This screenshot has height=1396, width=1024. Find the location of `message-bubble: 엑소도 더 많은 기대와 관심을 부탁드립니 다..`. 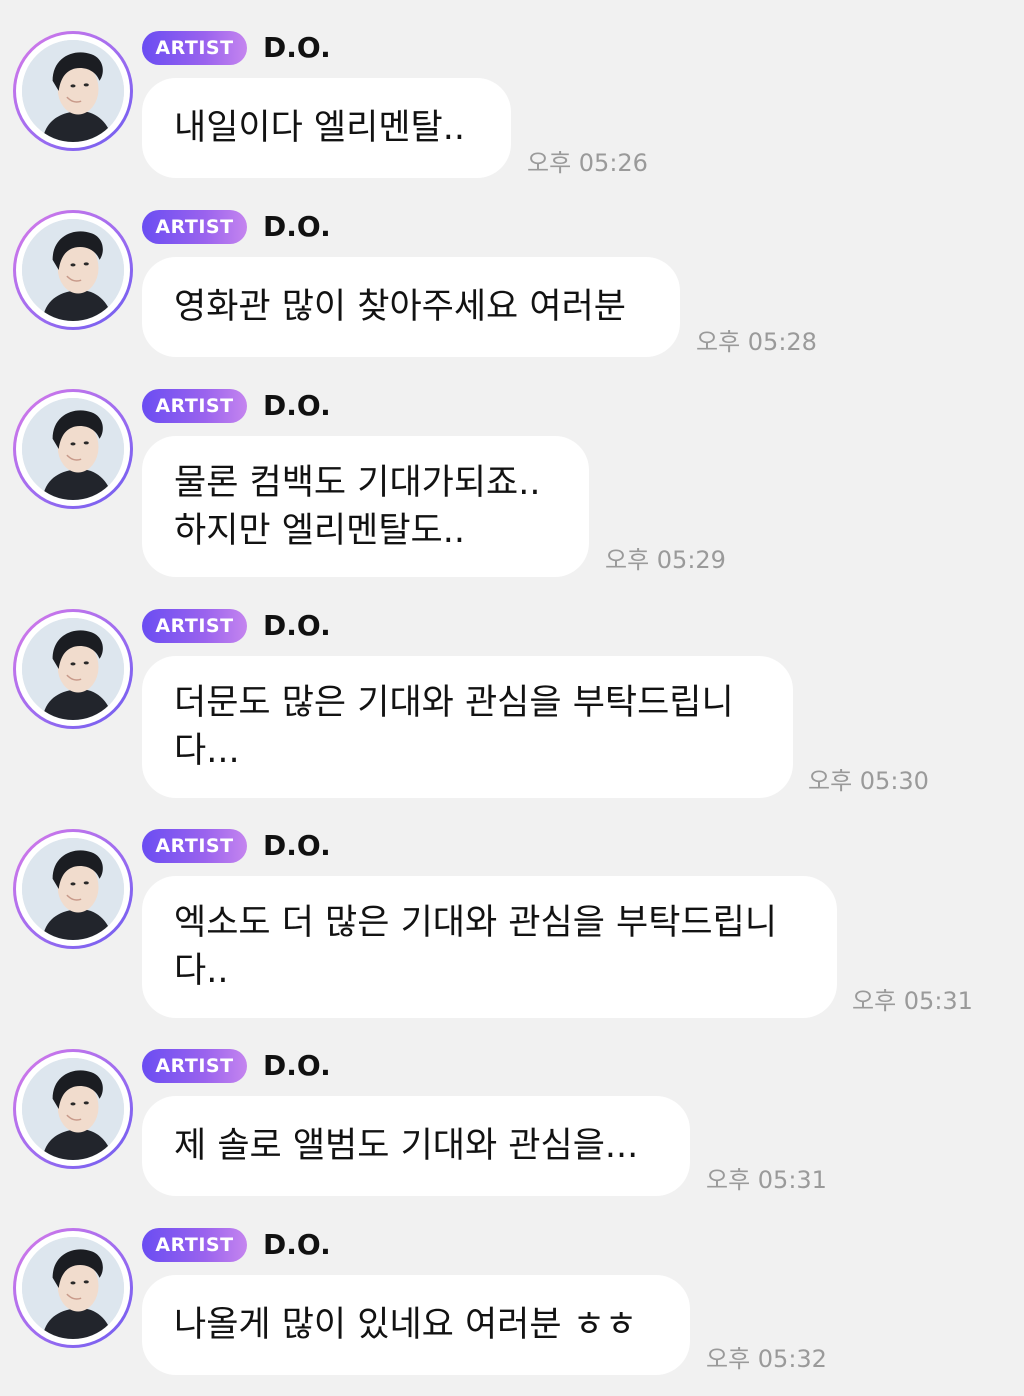

message-bubble: 엑소도 더 많은 기대와 관심을 부탁드립니 다.. is located at coordinates (489, 947).